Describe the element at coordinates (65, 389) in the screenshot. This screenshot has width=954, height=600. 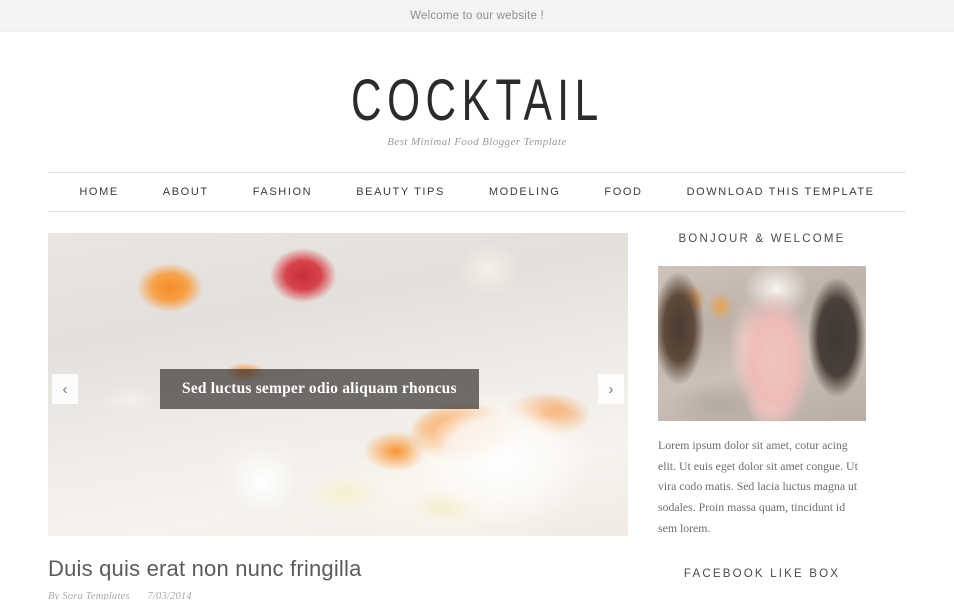
I see `slider-prev-icon: ‹` at that location.